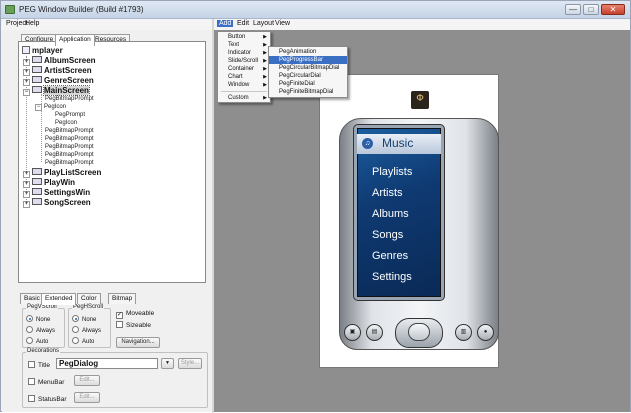  I want to click on close-icon: ✕, so click(613, 9).